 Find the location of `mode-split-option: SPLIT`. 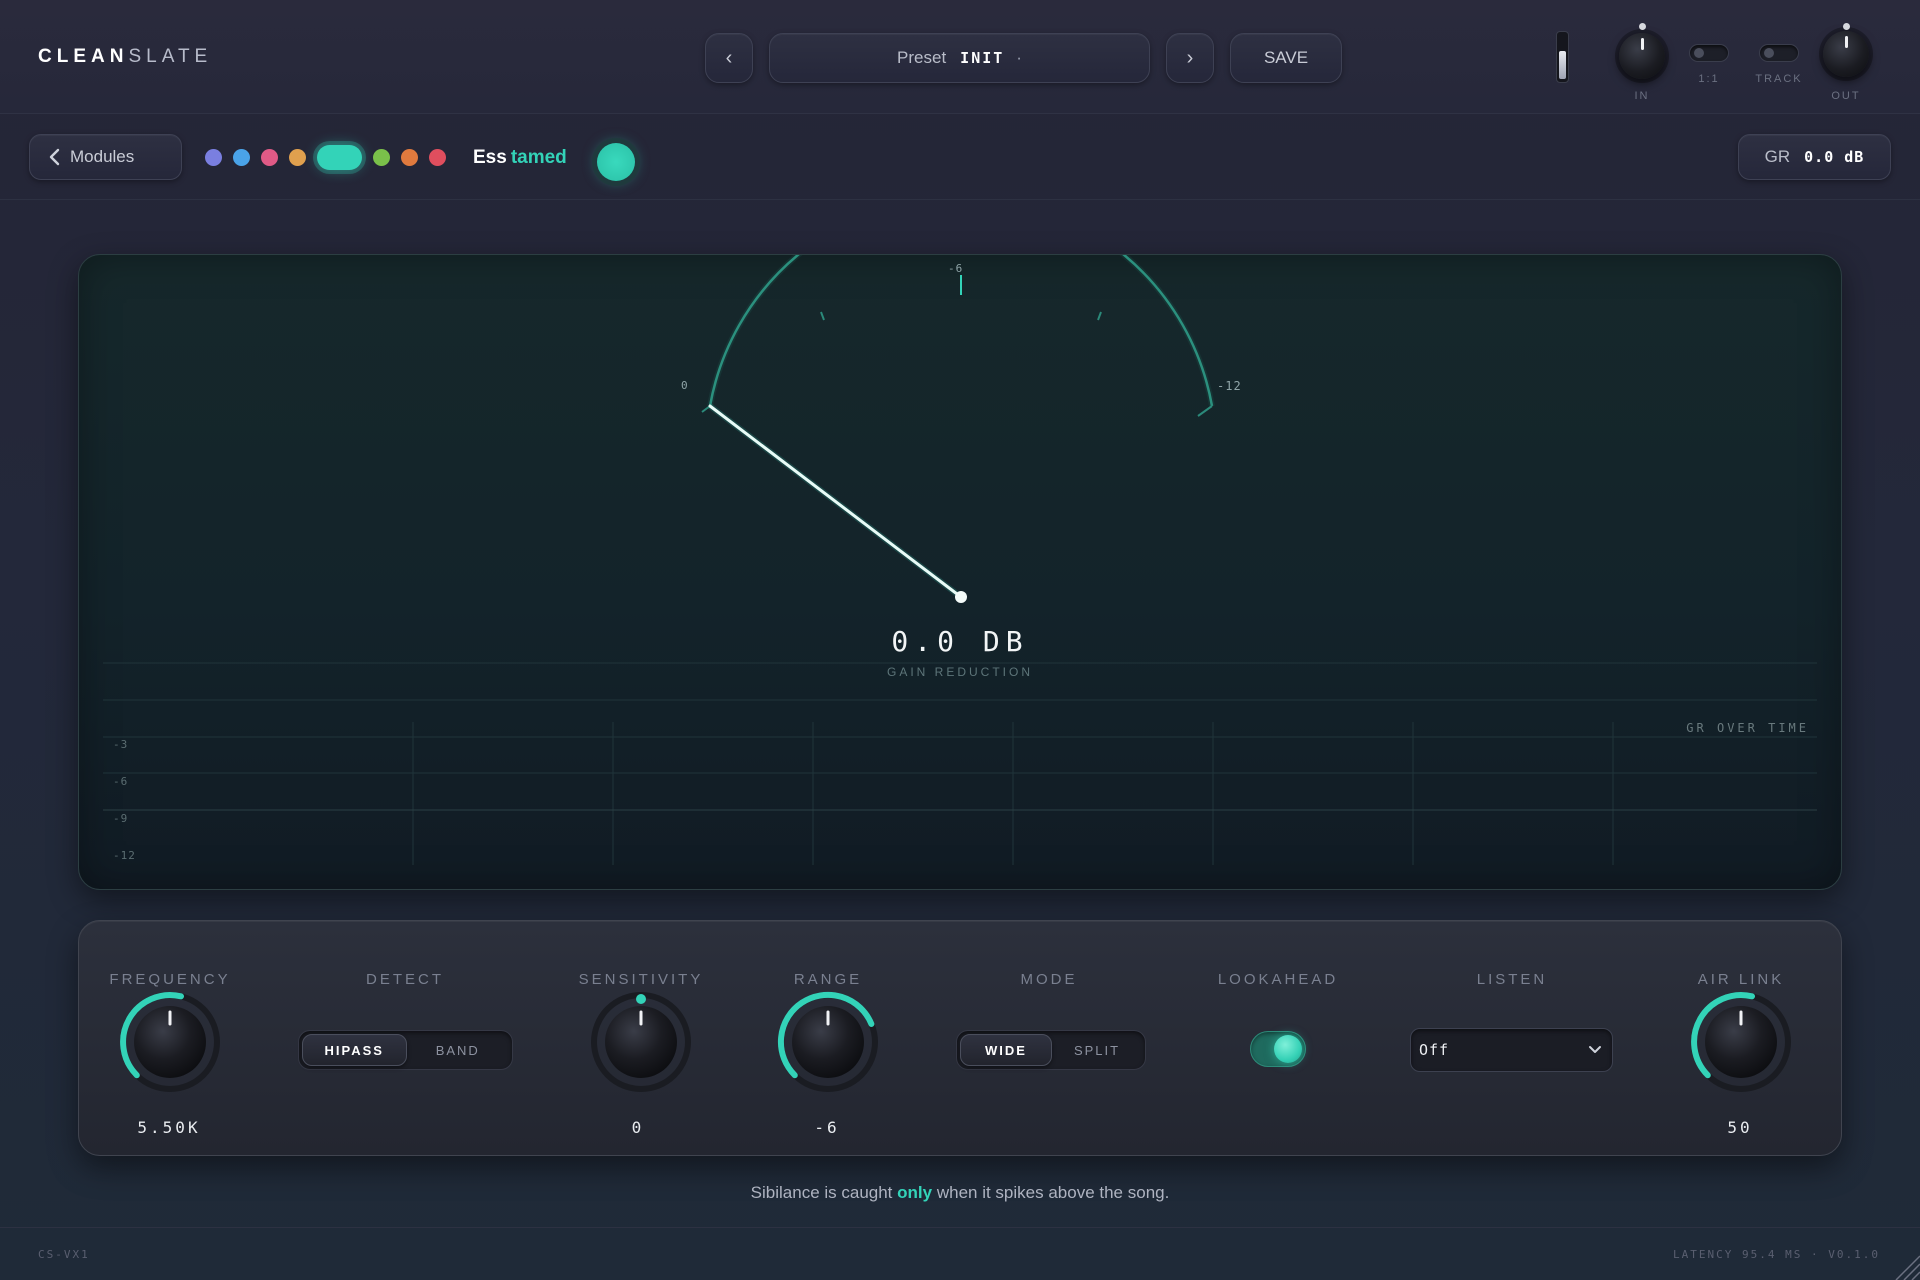

mode-split-option: SPLIT is located at coordinates (1097, 1050).